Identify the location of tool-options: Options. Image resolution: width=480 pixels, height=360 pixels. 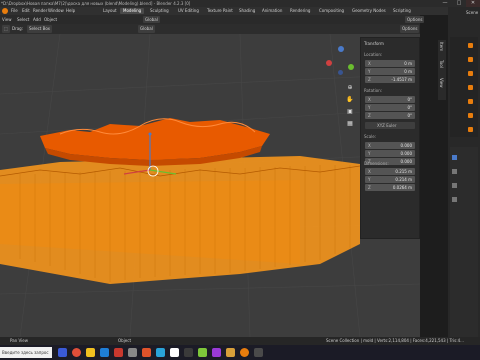
(410, 29).